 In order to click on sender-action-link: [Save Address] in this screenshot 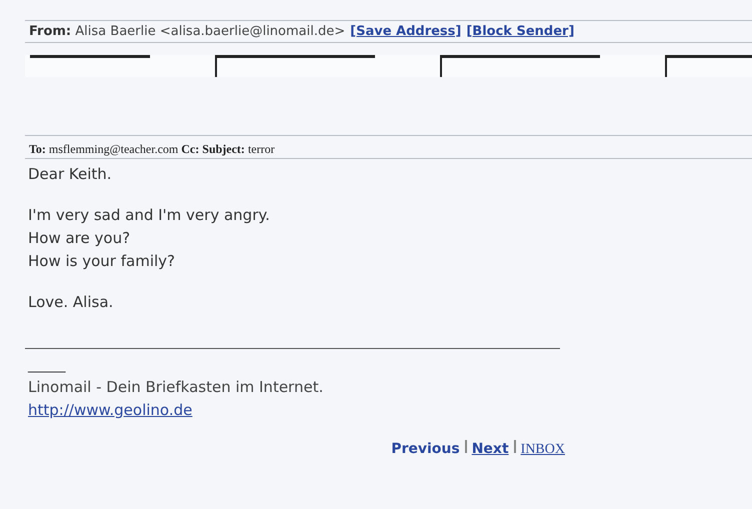, I will do `click(406, 31)`.